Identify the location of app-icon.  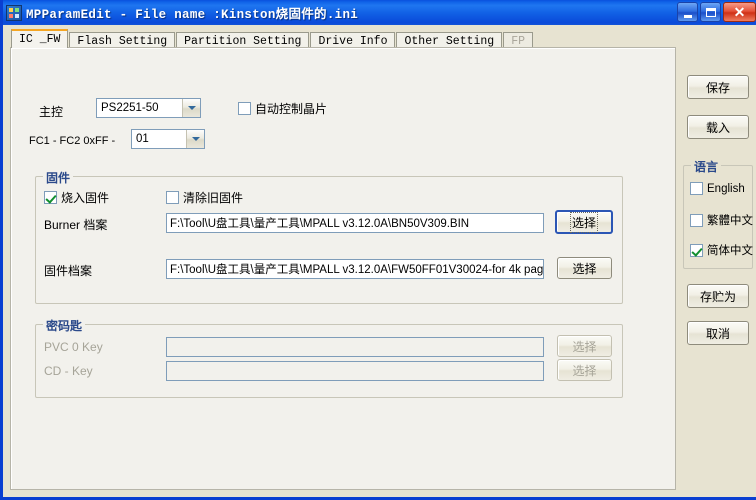
(14, 12).